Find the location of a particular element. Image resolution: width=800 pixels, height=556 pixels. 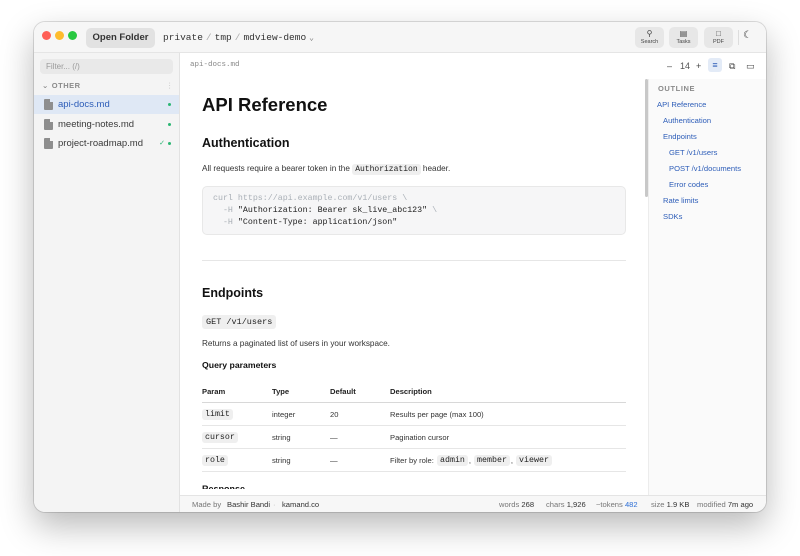

site-name: kamand.co is located at coordinates (301, 504).